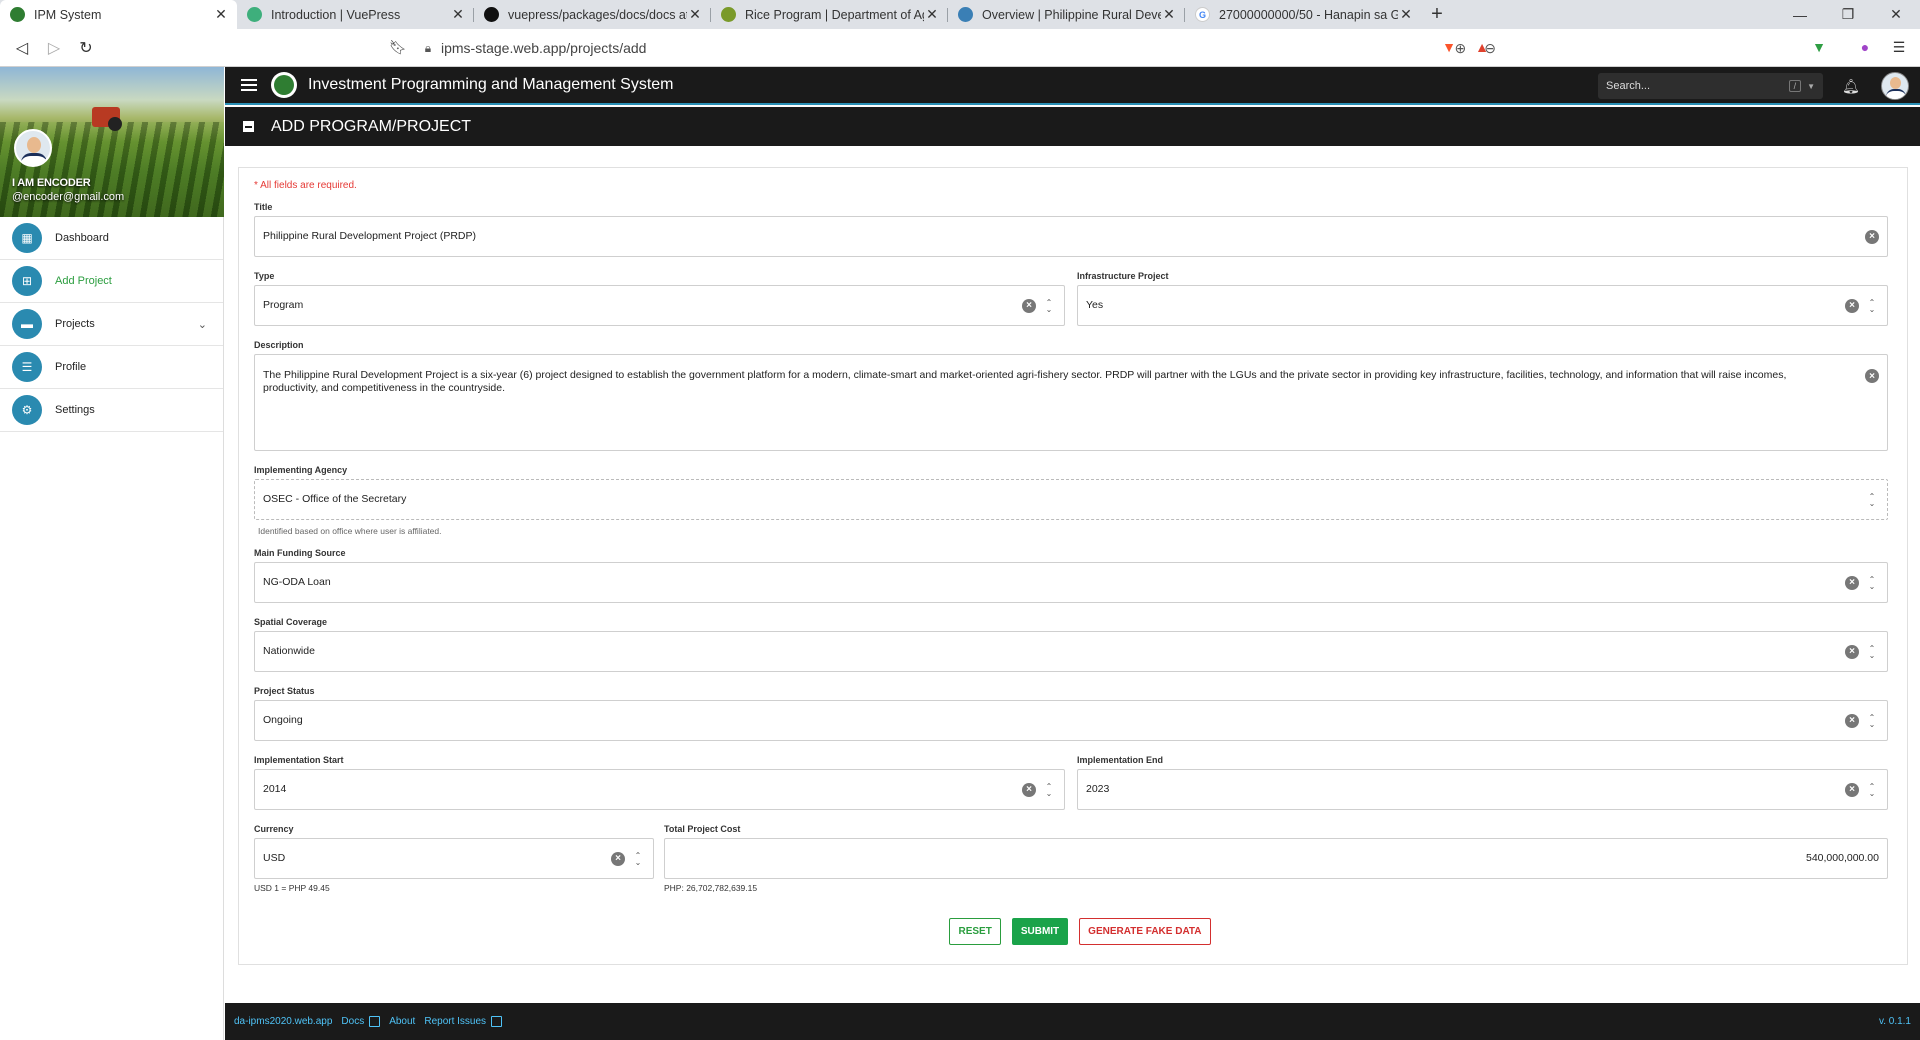 The height and width of the screenshot is (1040, 1920). I want to click on bookmark-icon: 🔖︎, so click(398, 47).